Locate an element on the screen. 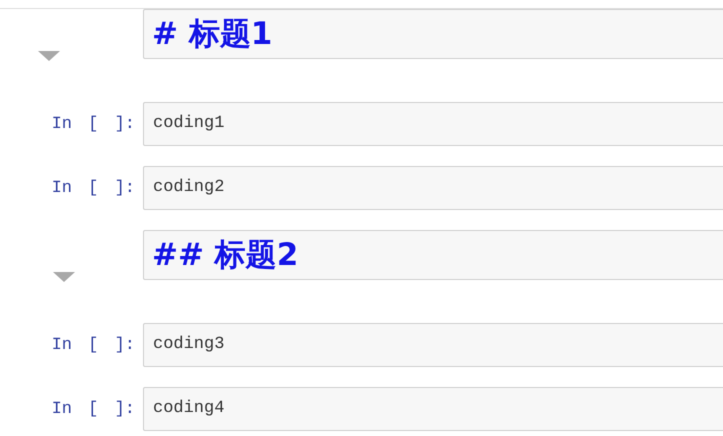 The height and width of the screenshot is (436, 723). code-cell-input: coding1 is located at coordinates (433, 124).